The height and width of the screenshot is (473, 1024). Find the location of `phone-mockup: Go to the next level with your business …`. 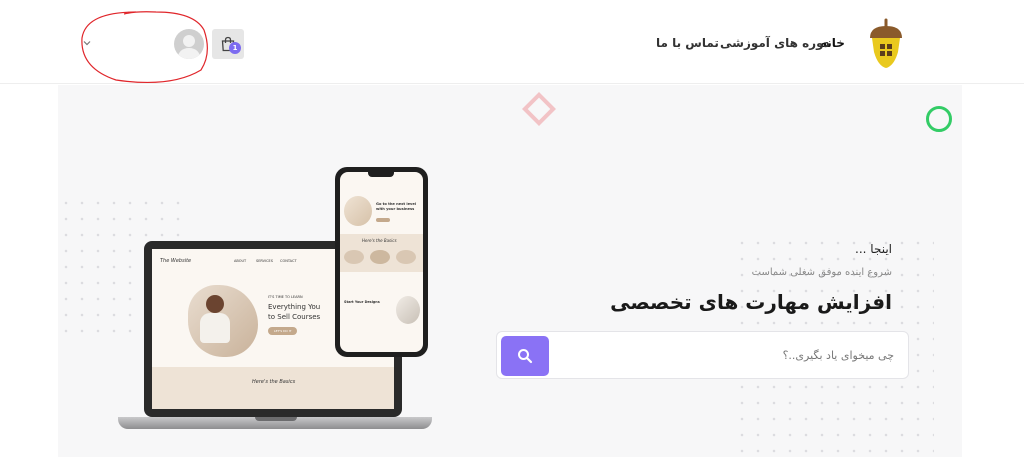

phone-mockup: Go to the next level with your business … is located at coordinates (381, 262).